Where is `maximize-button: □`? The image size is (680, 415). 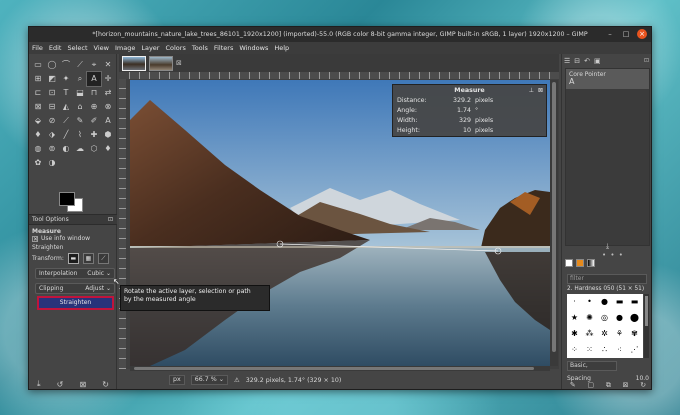
maximize-button: □ is located at coordinates (626, 34).